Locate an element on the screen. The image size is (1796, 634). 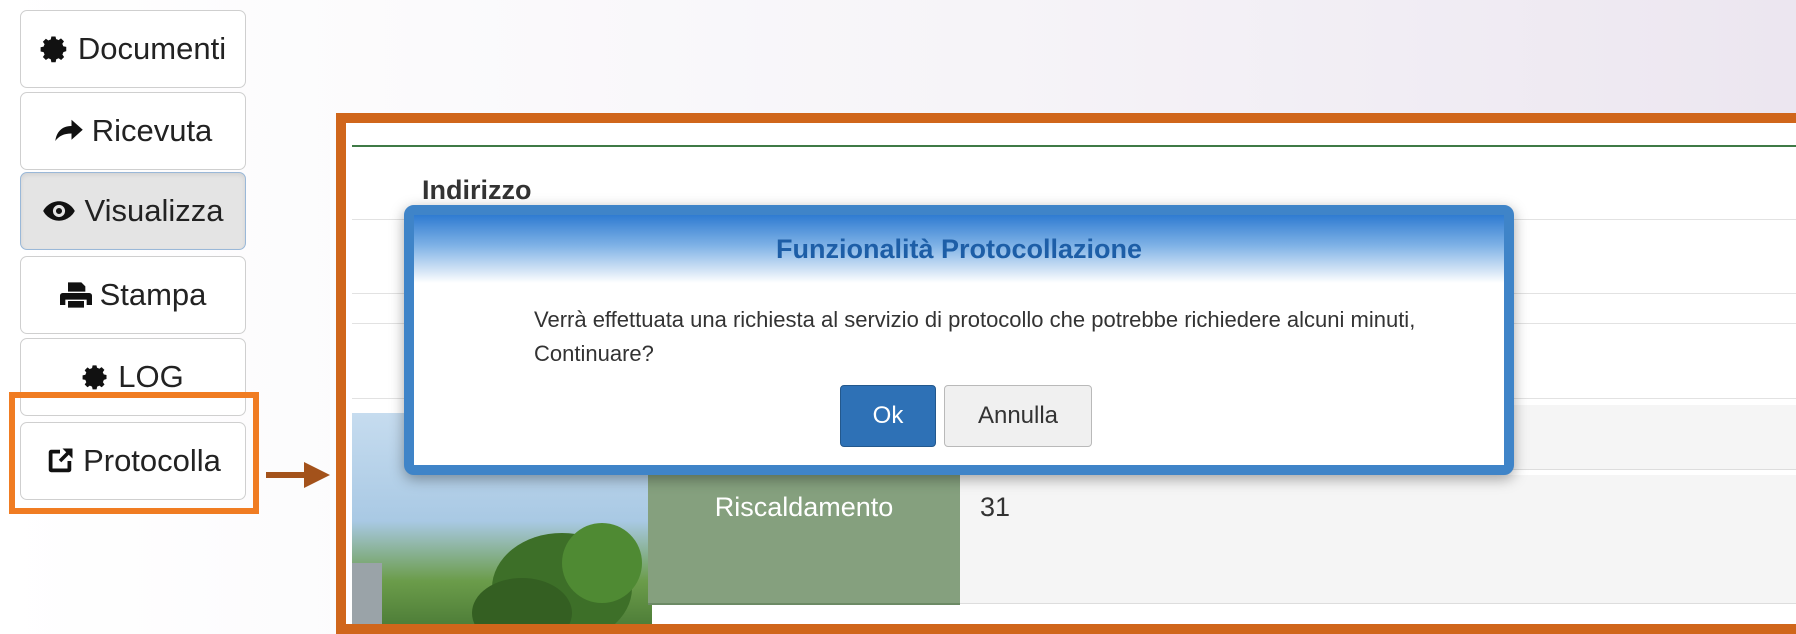
ricevuta-button: Ricevuta is located at coordinates (133, 131).